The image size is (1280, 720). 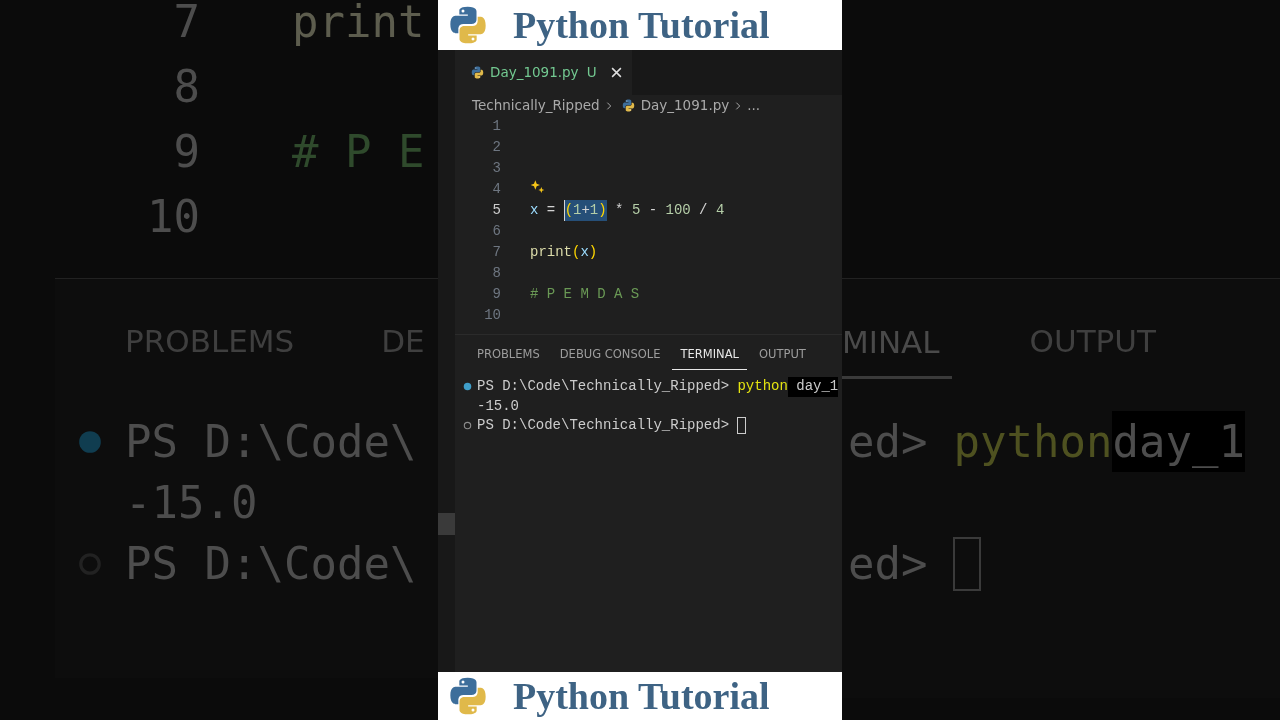 What do you see at coordinates (538, 187) in the screenshot?
I see `sparkle-icon` at bounding box center [538, 187].